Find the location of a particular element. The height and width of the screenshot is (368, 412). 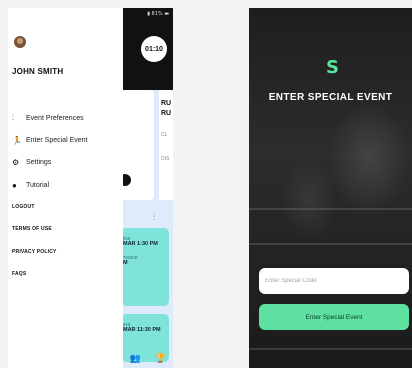

menu-item-tutorial: ● Tutorial is located at coordinates (30, 185).